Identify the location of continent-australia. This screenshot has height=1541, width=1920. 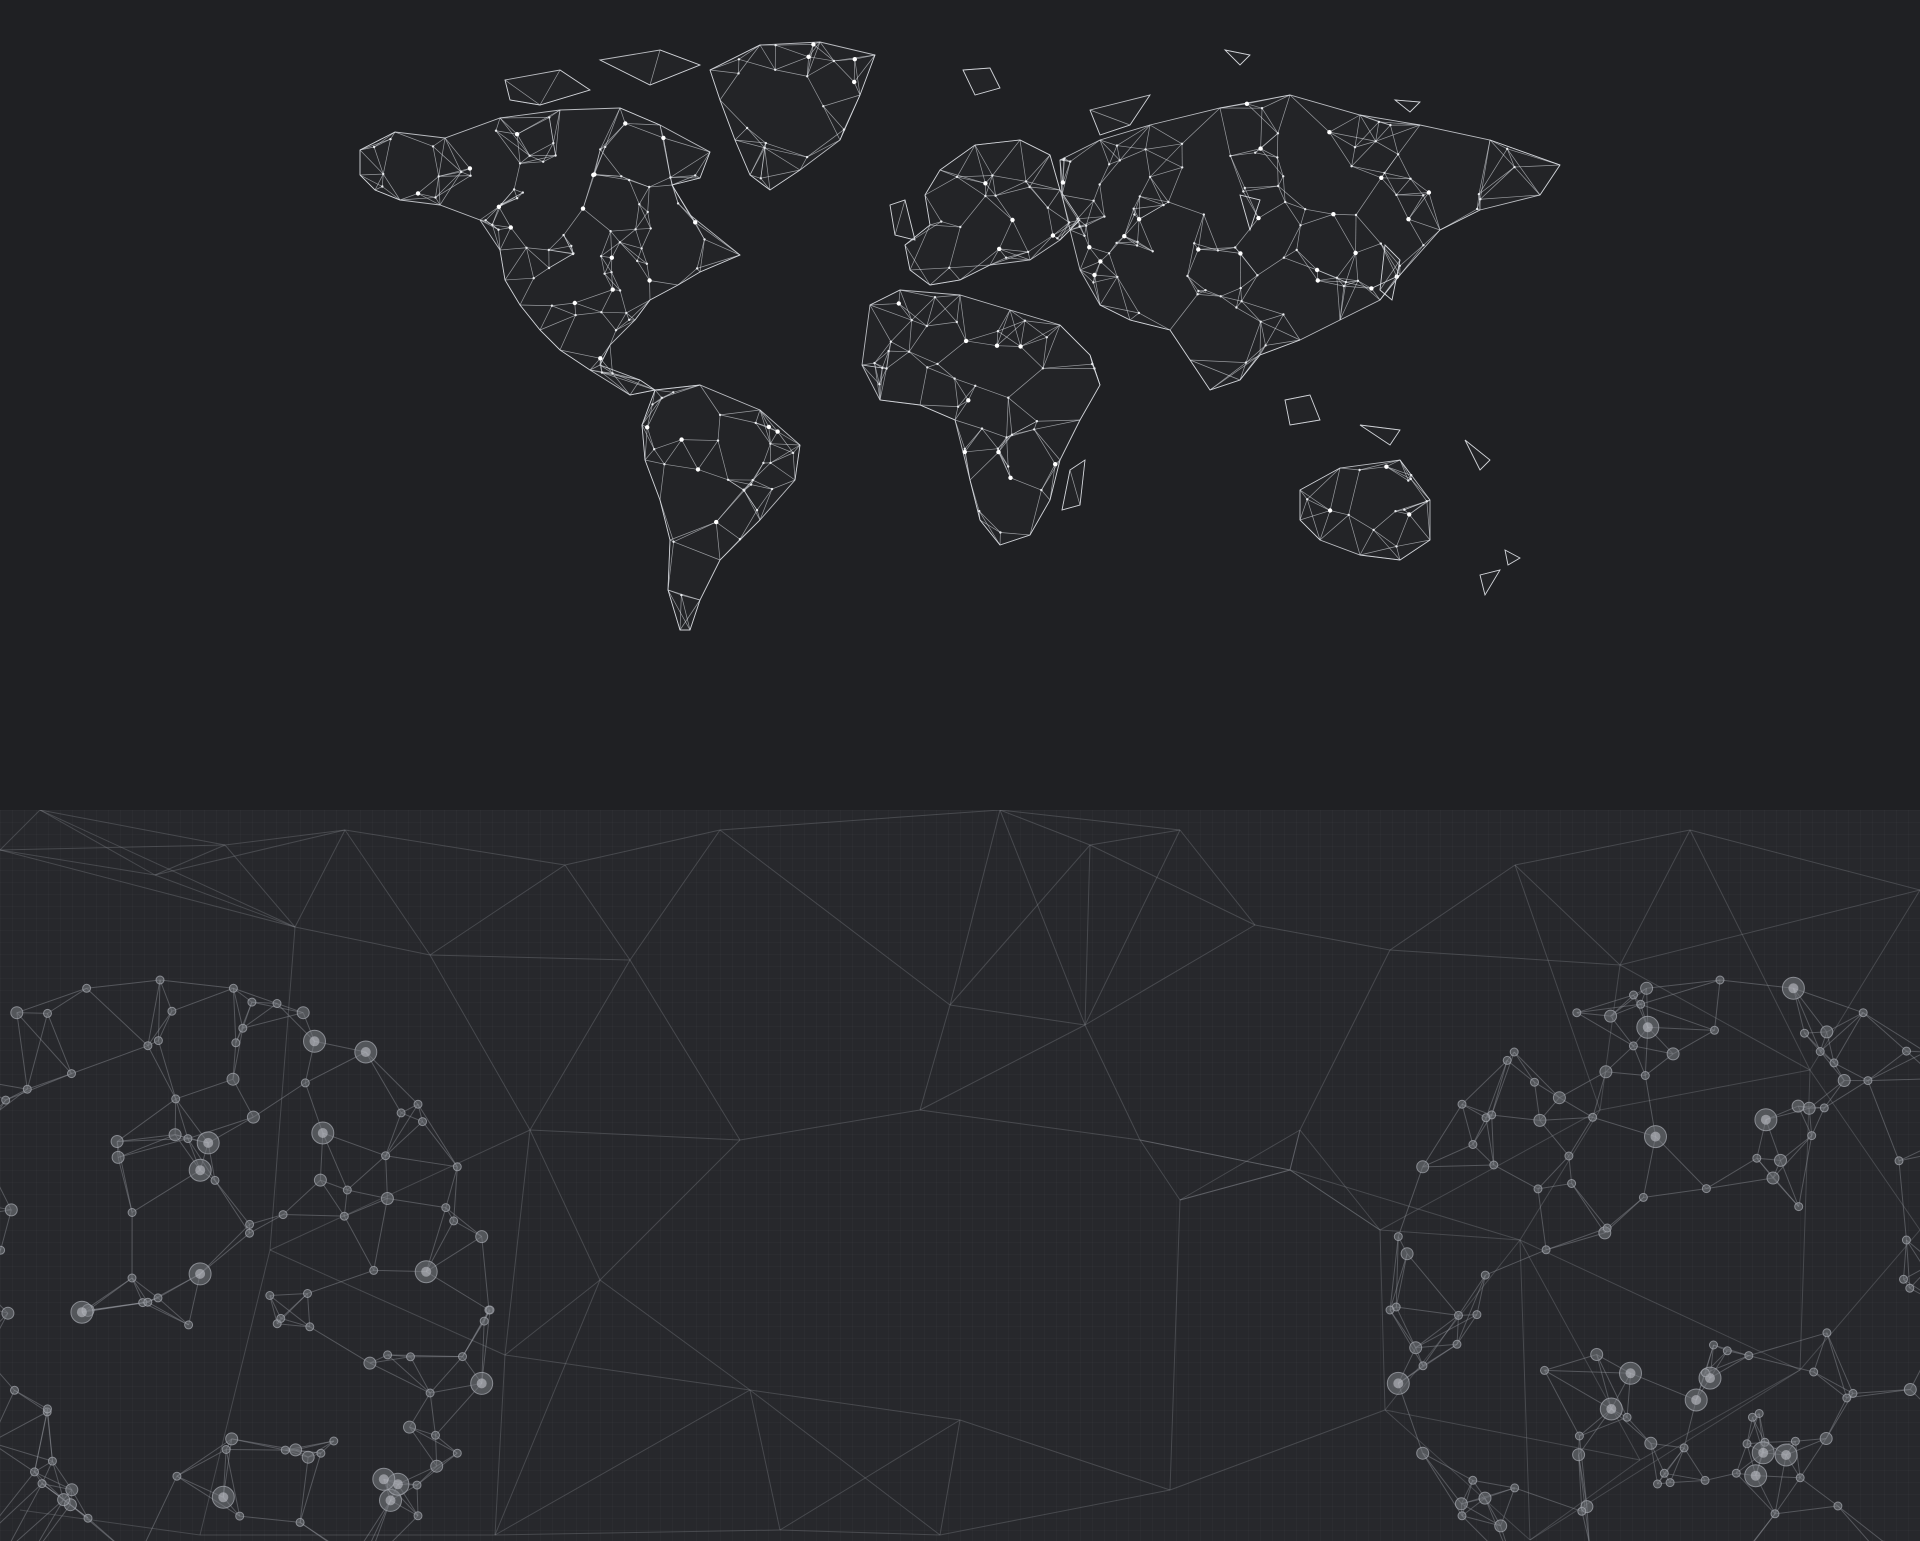
(1365, 510).